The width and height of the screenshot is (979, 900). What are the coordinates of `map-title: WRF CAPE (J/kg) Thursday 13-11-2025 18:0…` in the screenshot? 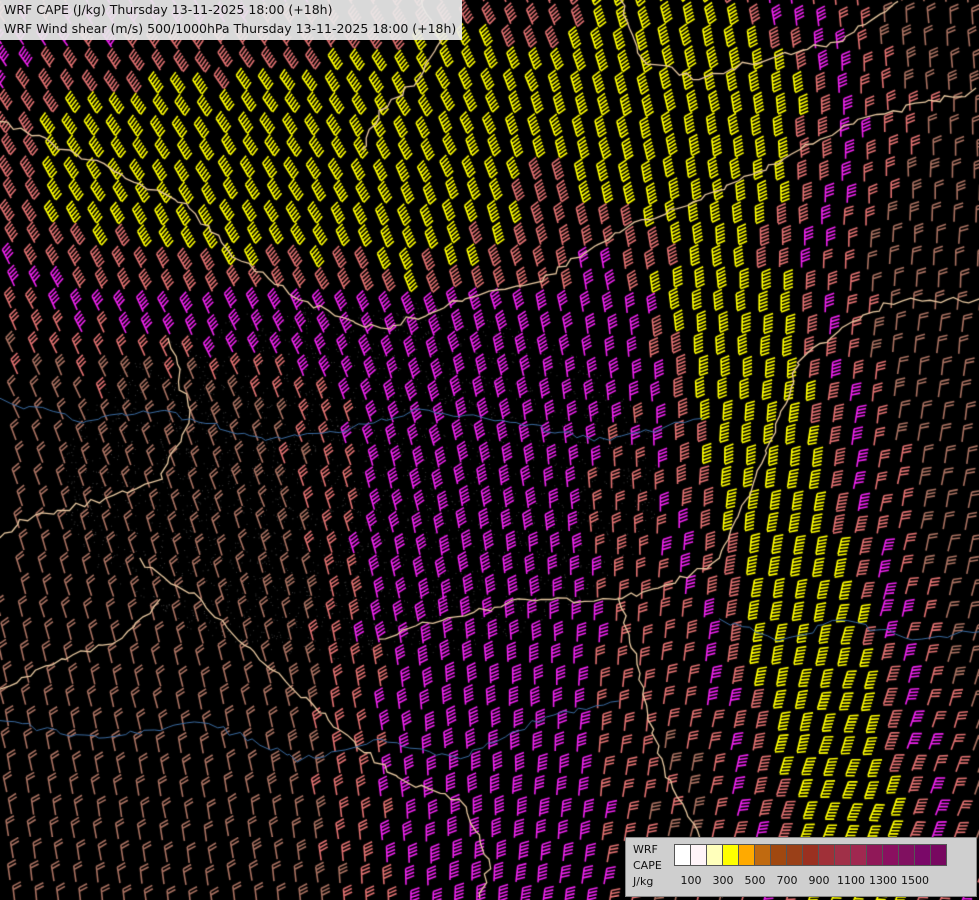 It's located at (231, 20).